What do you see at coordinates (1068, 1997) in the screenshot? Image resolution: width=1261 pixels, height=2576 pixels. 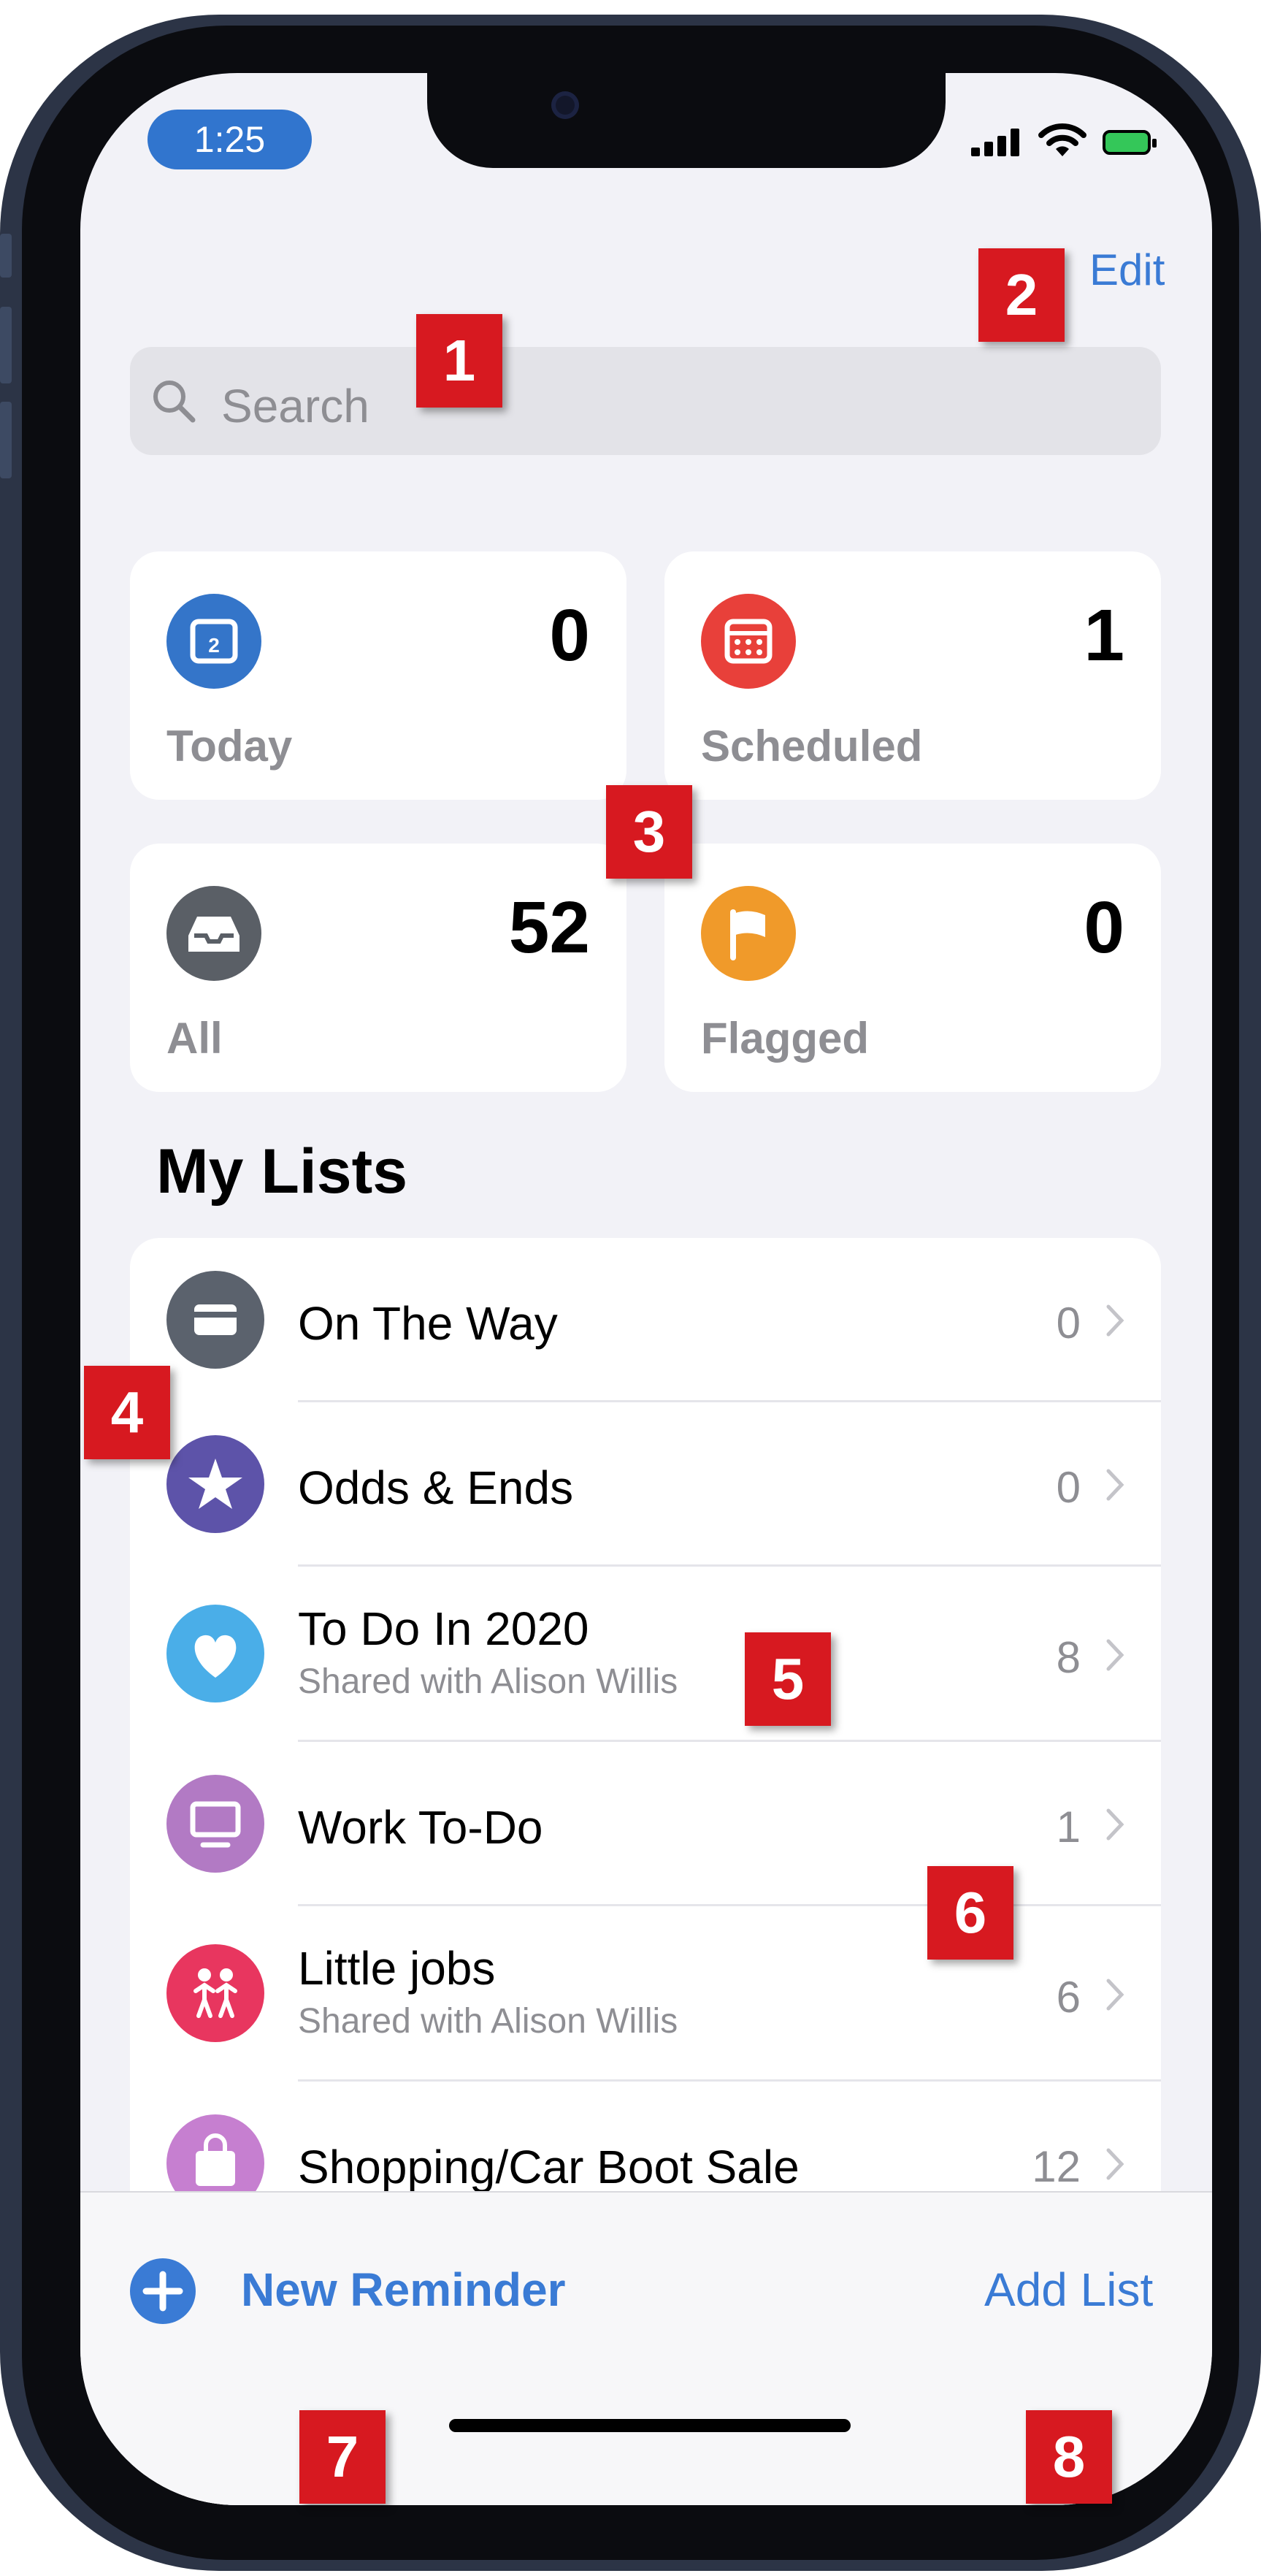 I see `list-item-count: 6` at bounding box center [1068, 1997].